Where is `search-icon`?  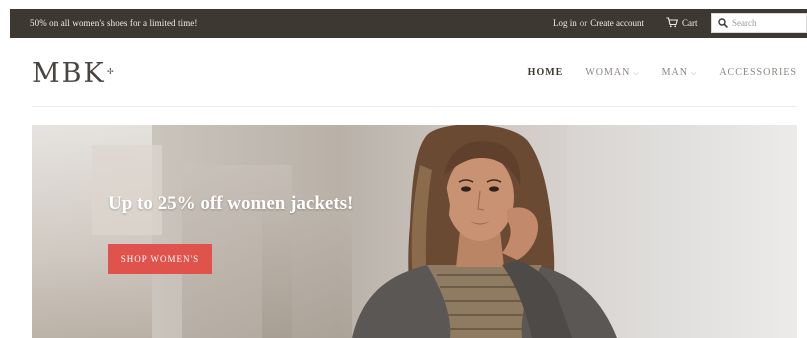
search-icon is located at coordinates (723, 23).